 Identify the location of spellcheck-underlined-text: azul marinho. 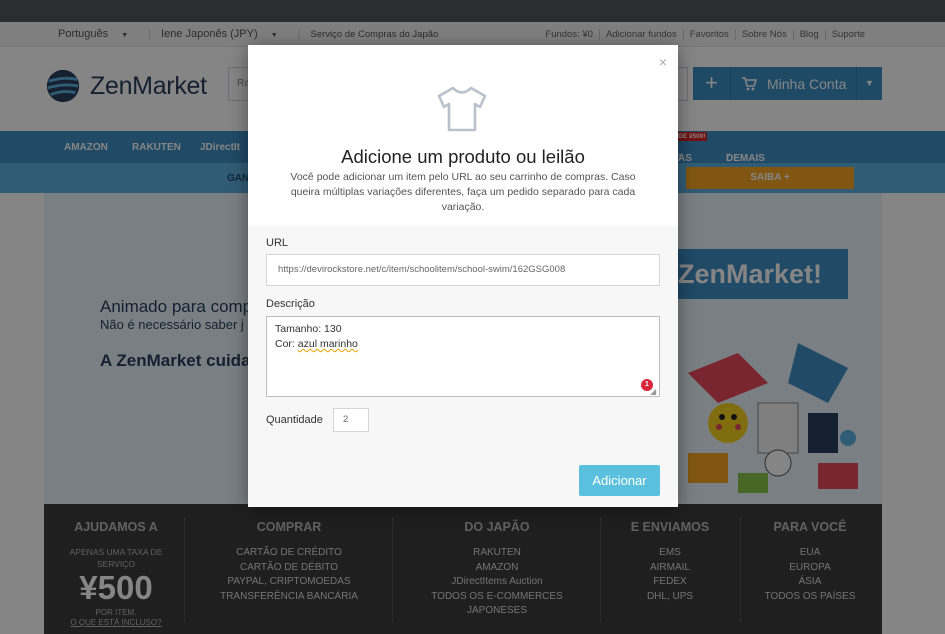
(327, 344).